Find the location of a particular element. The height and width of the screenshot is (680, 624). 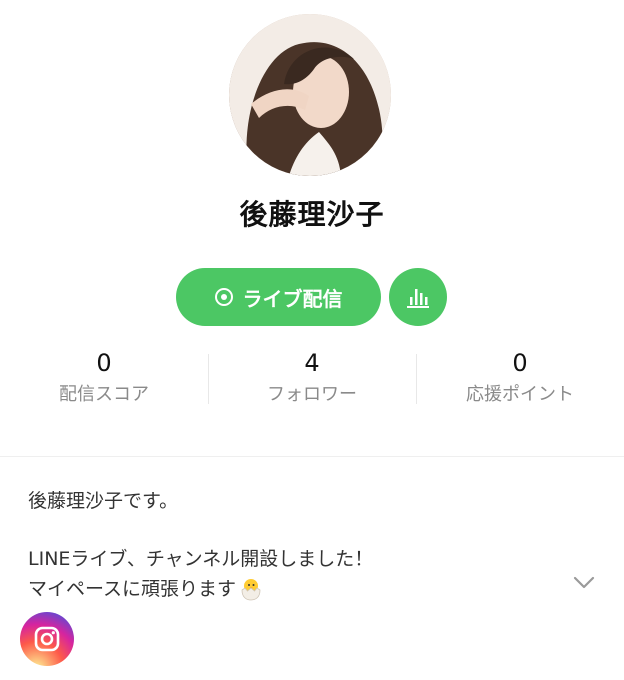

bio-line-2: LINEライブ、チャンネル開設しました！ is located at coordinates (201, 559).